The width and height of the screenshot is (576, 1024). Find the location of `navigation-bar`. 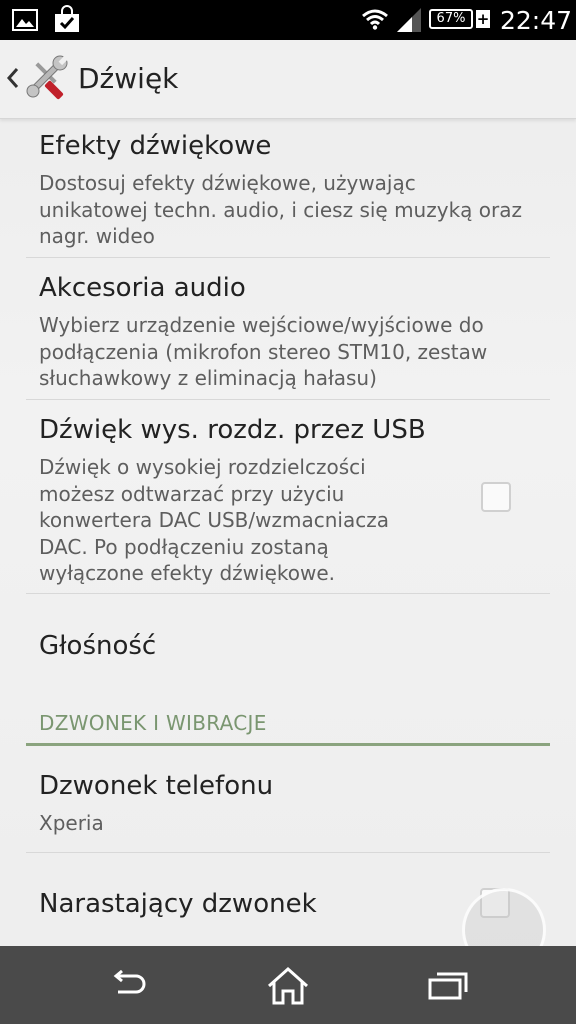

navigation-bar is located at coordinates (288, 985).